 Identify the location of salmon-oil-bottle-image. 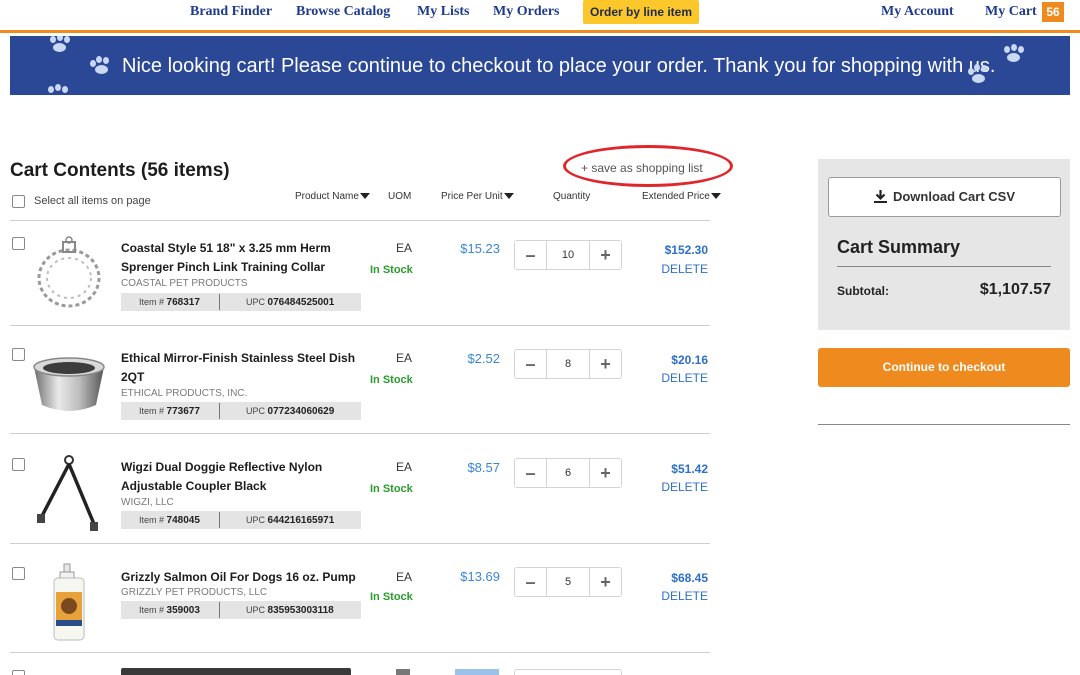
(69, 602).